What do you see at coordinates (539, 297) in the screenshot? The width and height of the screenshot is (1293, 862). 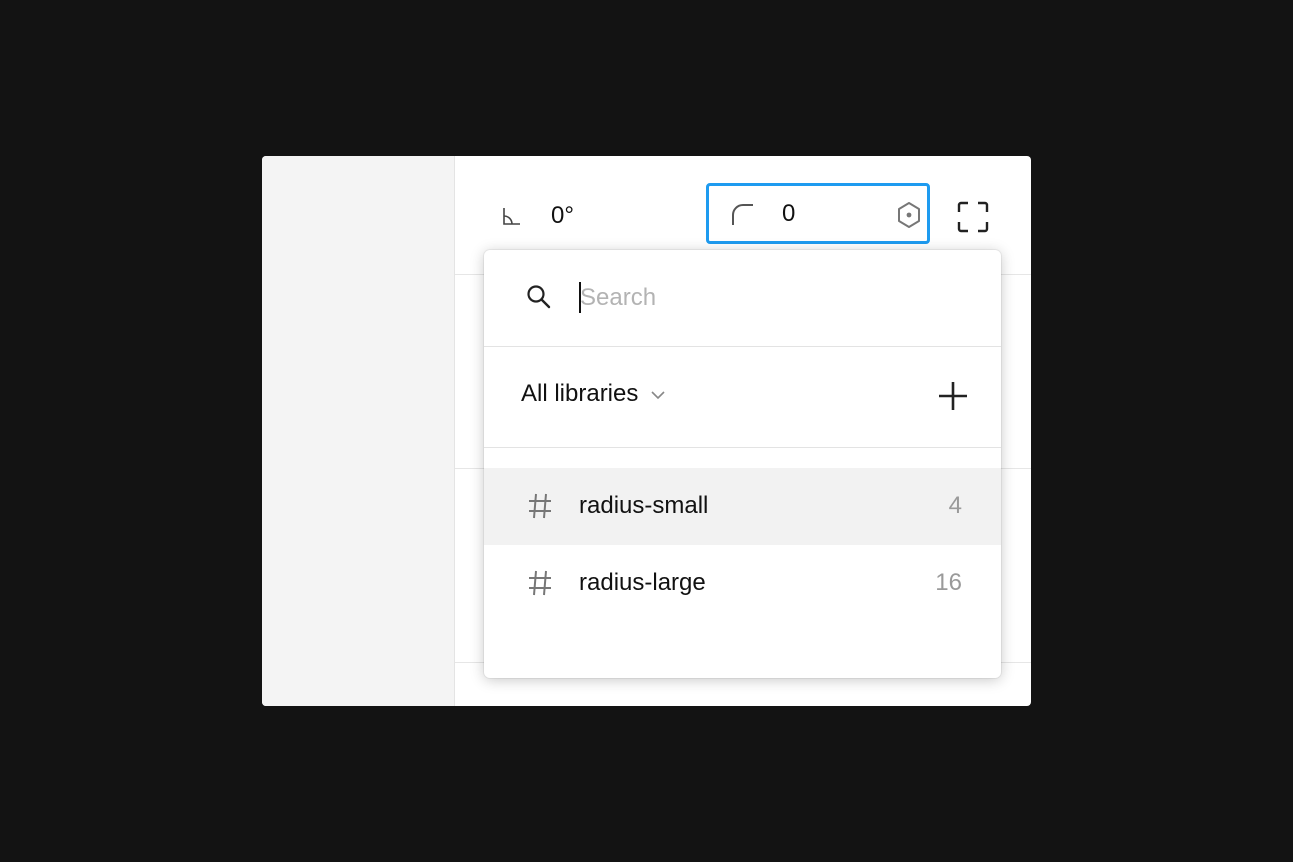 I see `search-icon` at bounding box center [539, 297].